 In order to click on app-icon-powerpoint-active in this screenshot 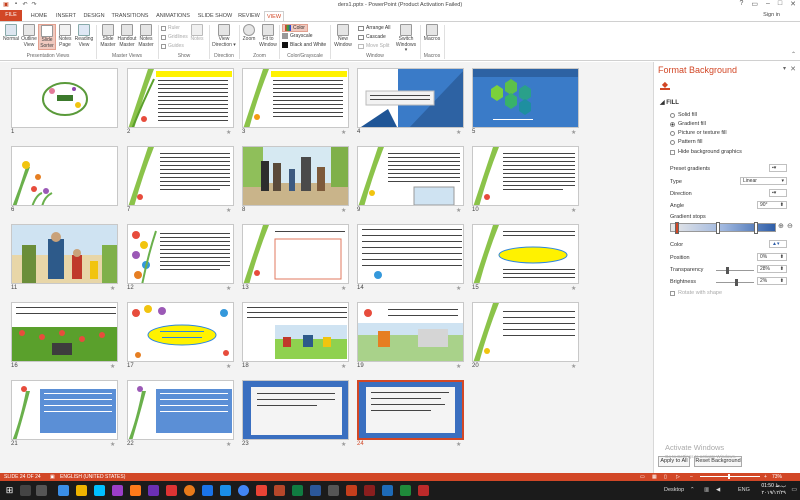, I will do `click(351, 490)`.